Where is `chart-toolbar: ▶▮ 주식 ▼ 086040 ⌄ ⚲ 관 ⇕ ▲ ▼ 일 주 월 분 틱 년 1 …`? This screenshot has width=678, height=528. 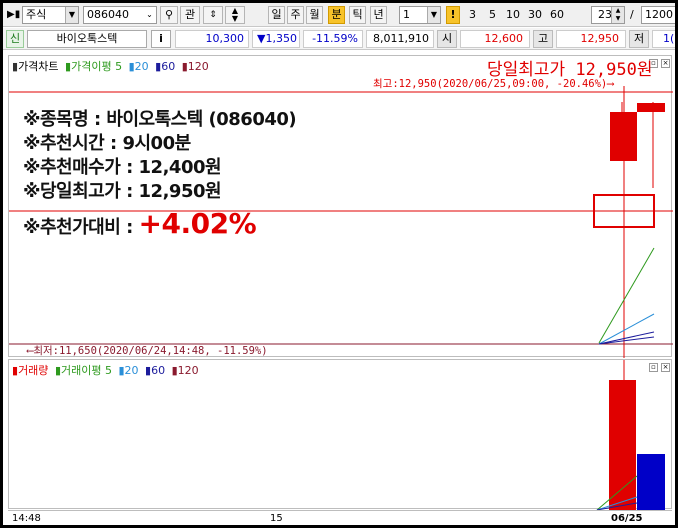 chart-toolbar: ▶▮ 주식 ▼ 086040 ⌄ ⚲ 관 ⇕ ▲ ▼ 일 주 월 분 틱 년 1 … is located at coordinates (339, 15).